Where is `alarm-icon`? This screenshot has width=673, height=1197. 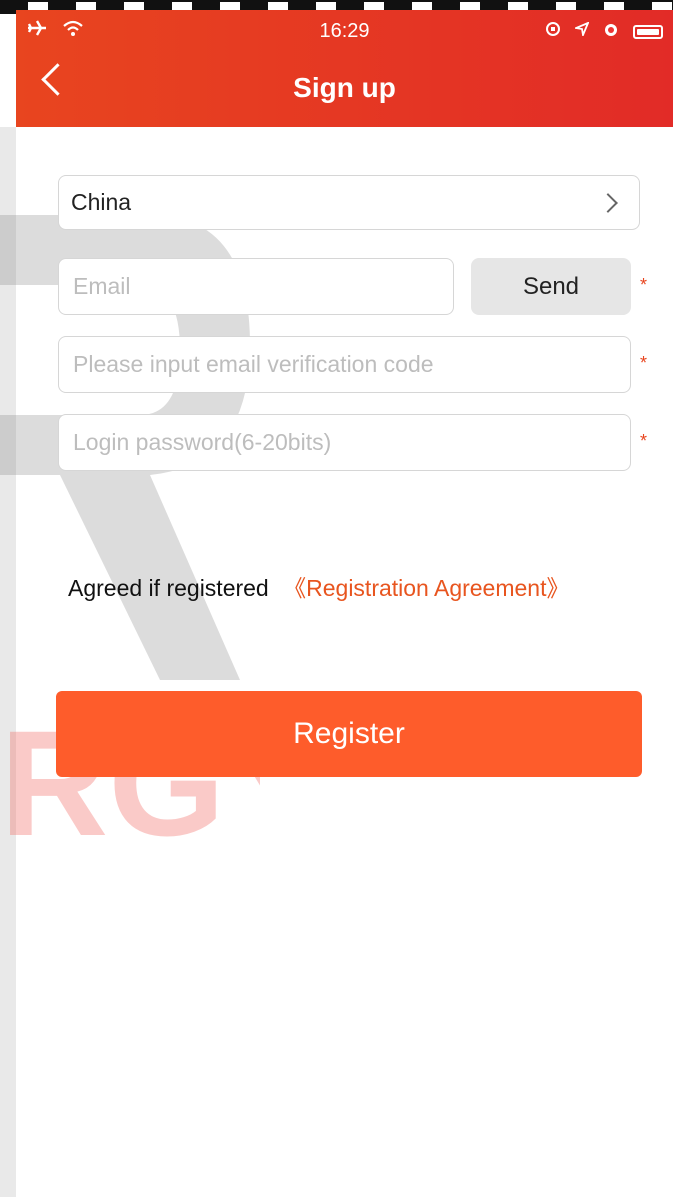 alarm-icon is located at coordinates (611, 31).